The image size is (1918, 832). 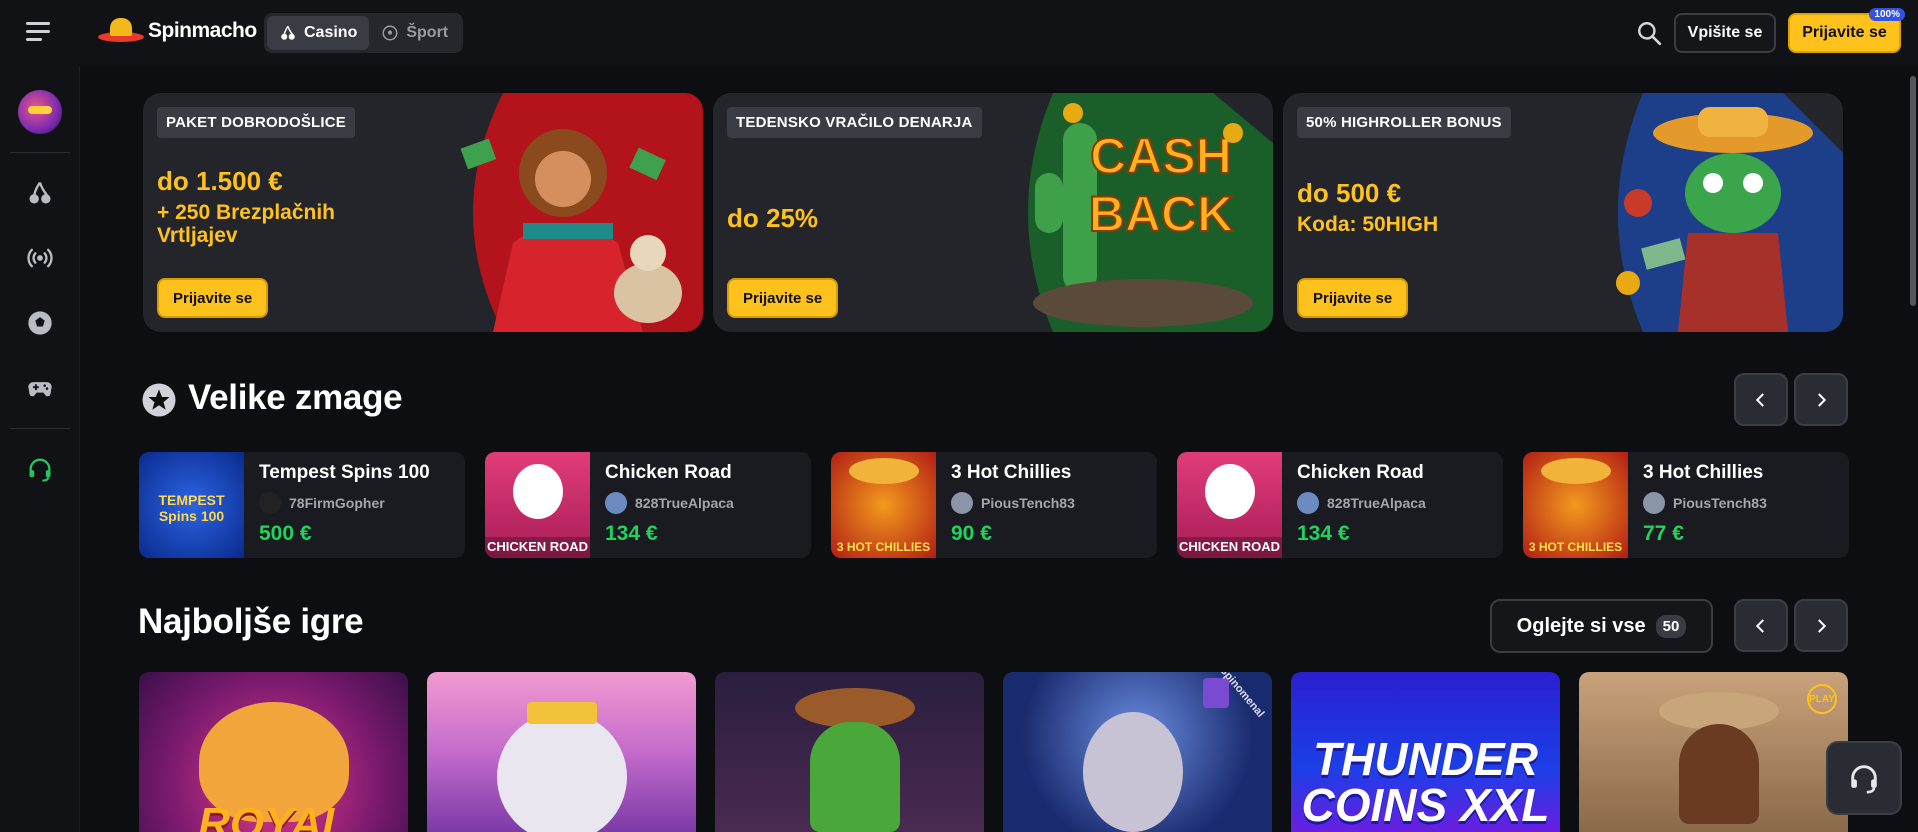 I want to click on tab-sport-label: Šport, so click(x=427, y=32).